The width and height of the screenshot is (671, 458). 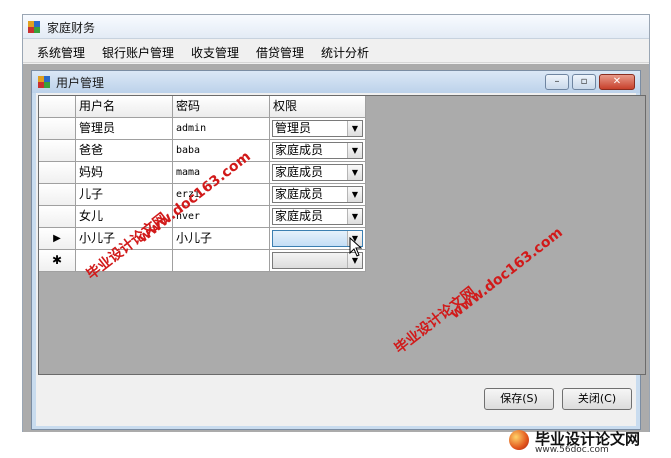 What do you see at coordinates (204, 217) in the screenshot?
I see `table-row: 女儿 nver 家庭成员 ▼` at bounding box center [204, 217].